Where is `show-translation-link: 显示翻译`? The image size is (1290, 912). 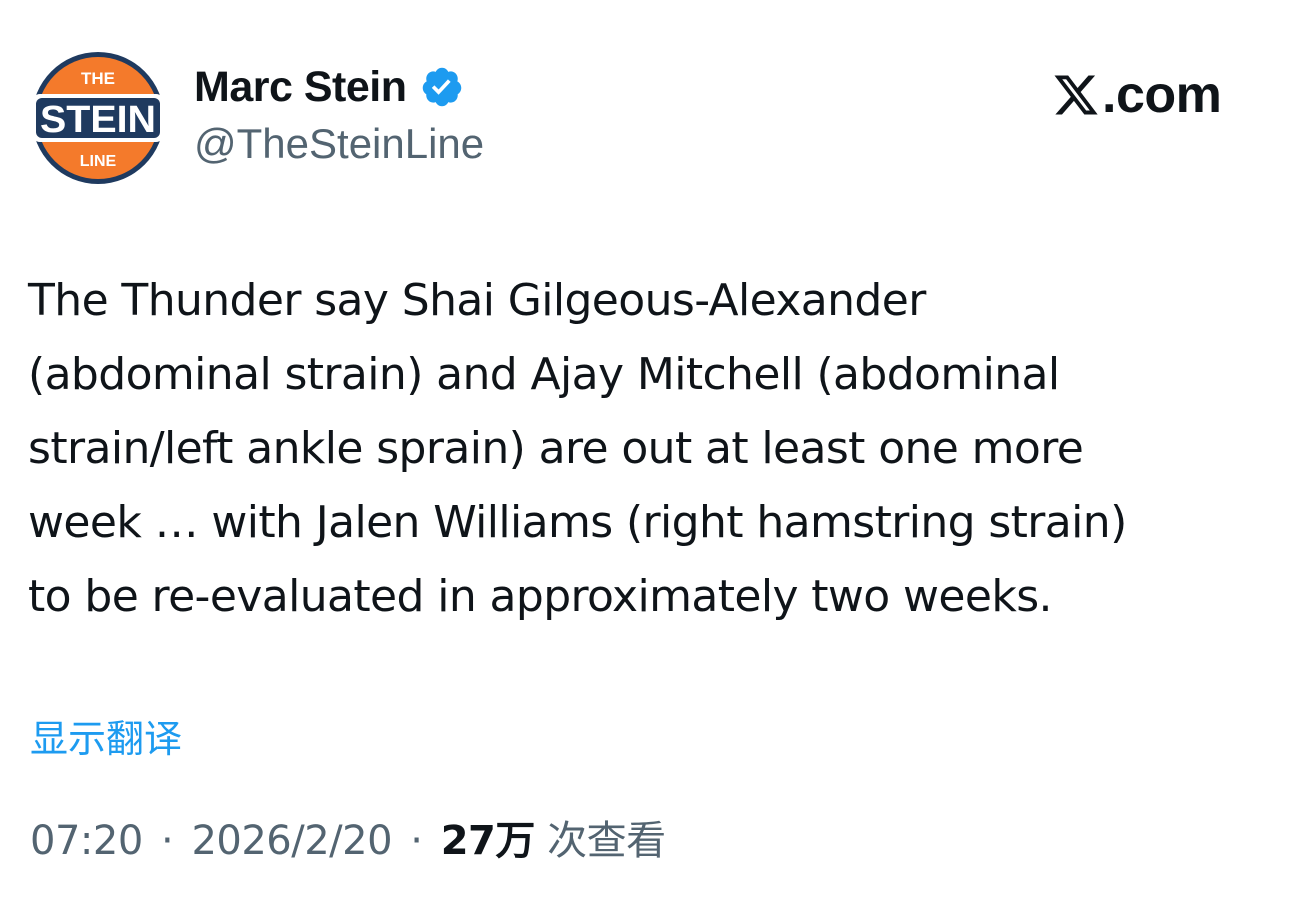
show-translation-link: 显示翻译 is located at coordinates (106, 735).